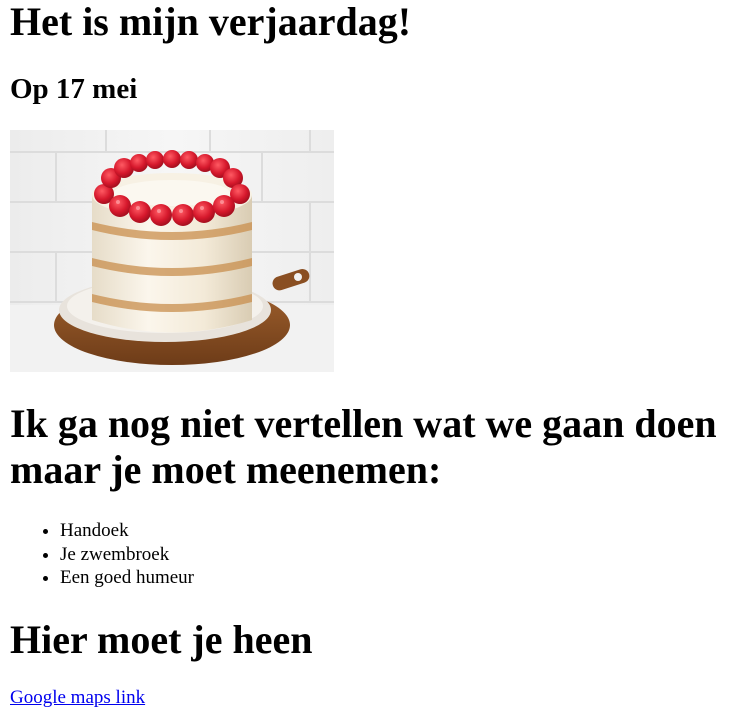 This screenshot has height=721, width=748. I want to click on list-item: Je zwembroek, so click(127, 555).